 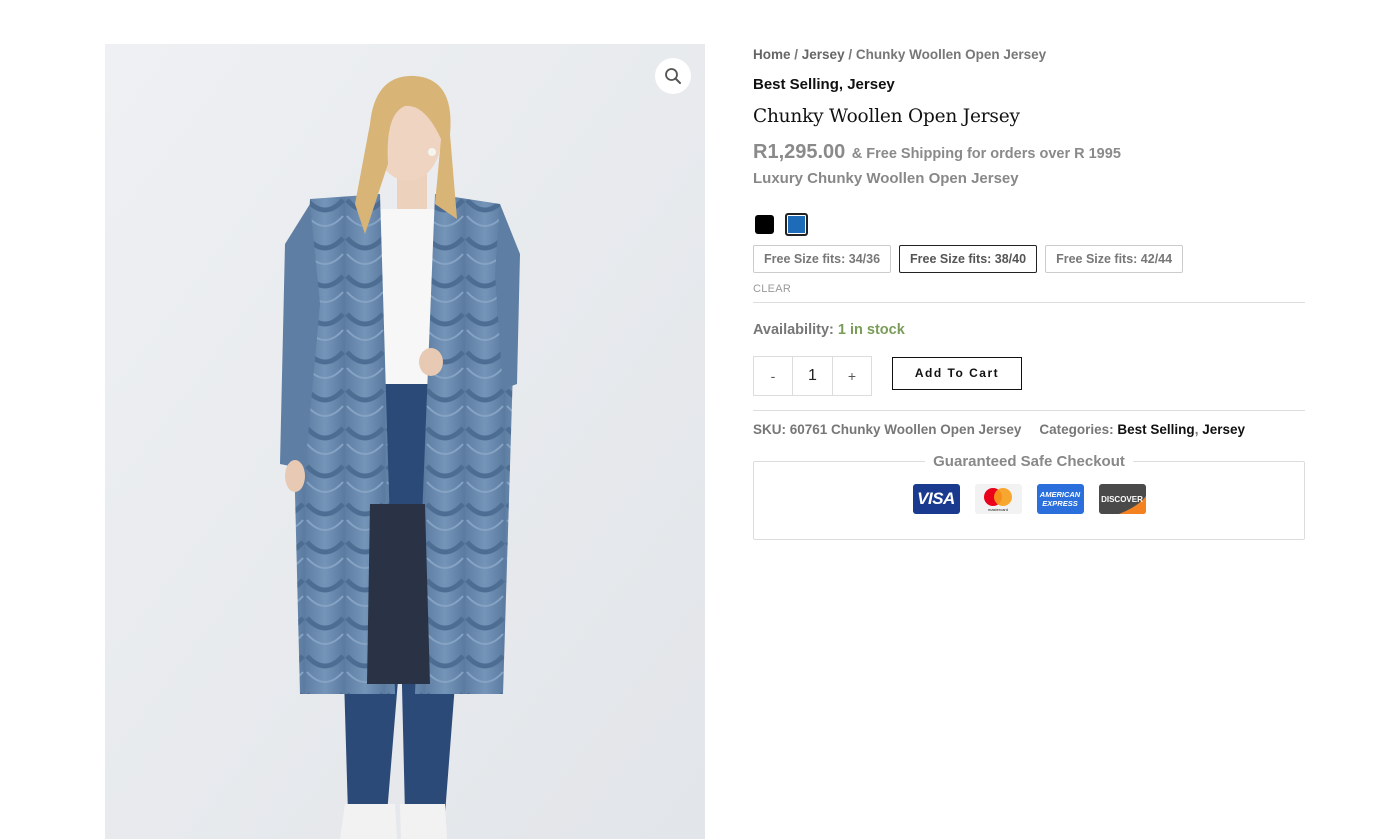 I want to click on mastercard-logo: mastercard, so click(x=998, y=499).